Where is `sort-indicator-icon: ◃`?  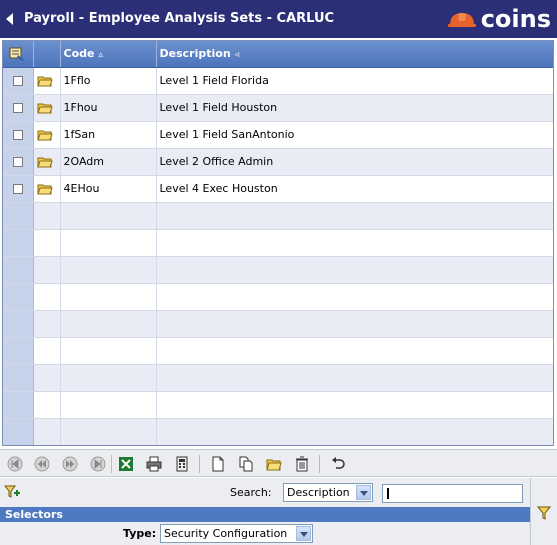 sort-indicator-icon: ◃ is located at coordinates (237, 55).